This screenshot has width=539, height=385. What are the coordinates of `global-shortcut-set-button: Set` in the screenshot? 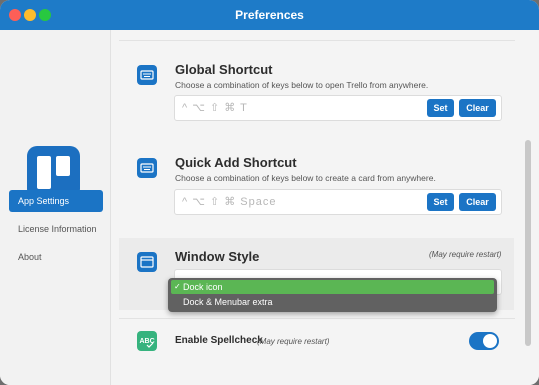 It's located at (440, 108).